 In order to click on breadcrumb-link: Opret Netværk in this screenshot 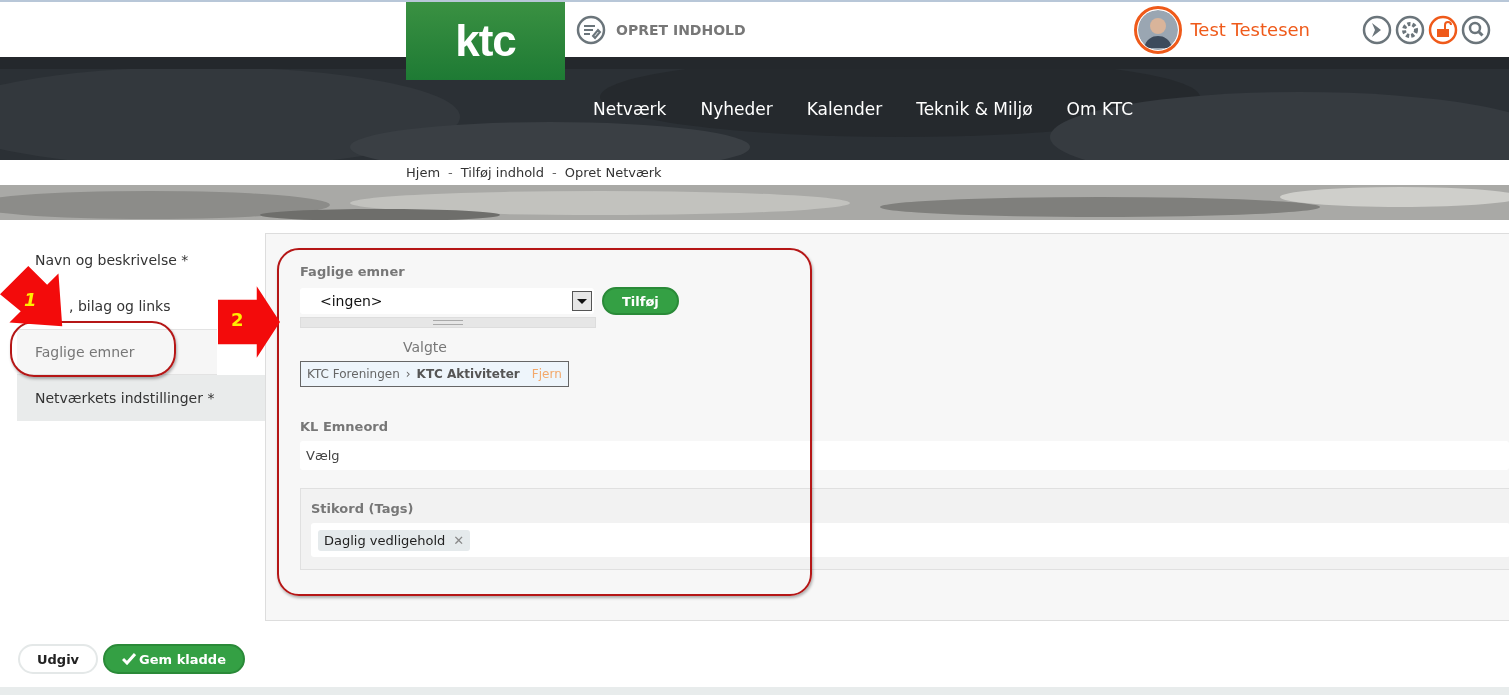, I will do `click(613, 172)`.